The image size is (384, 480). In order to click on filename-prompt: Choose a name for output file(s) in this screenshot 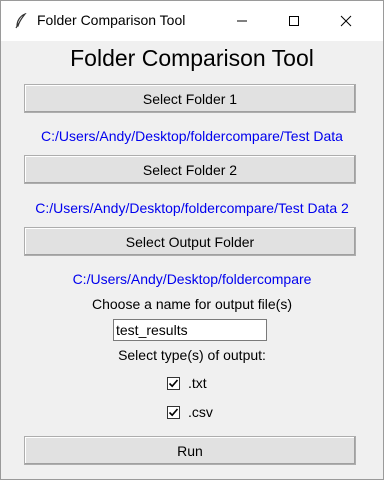, I will do `click(192, 304)`.